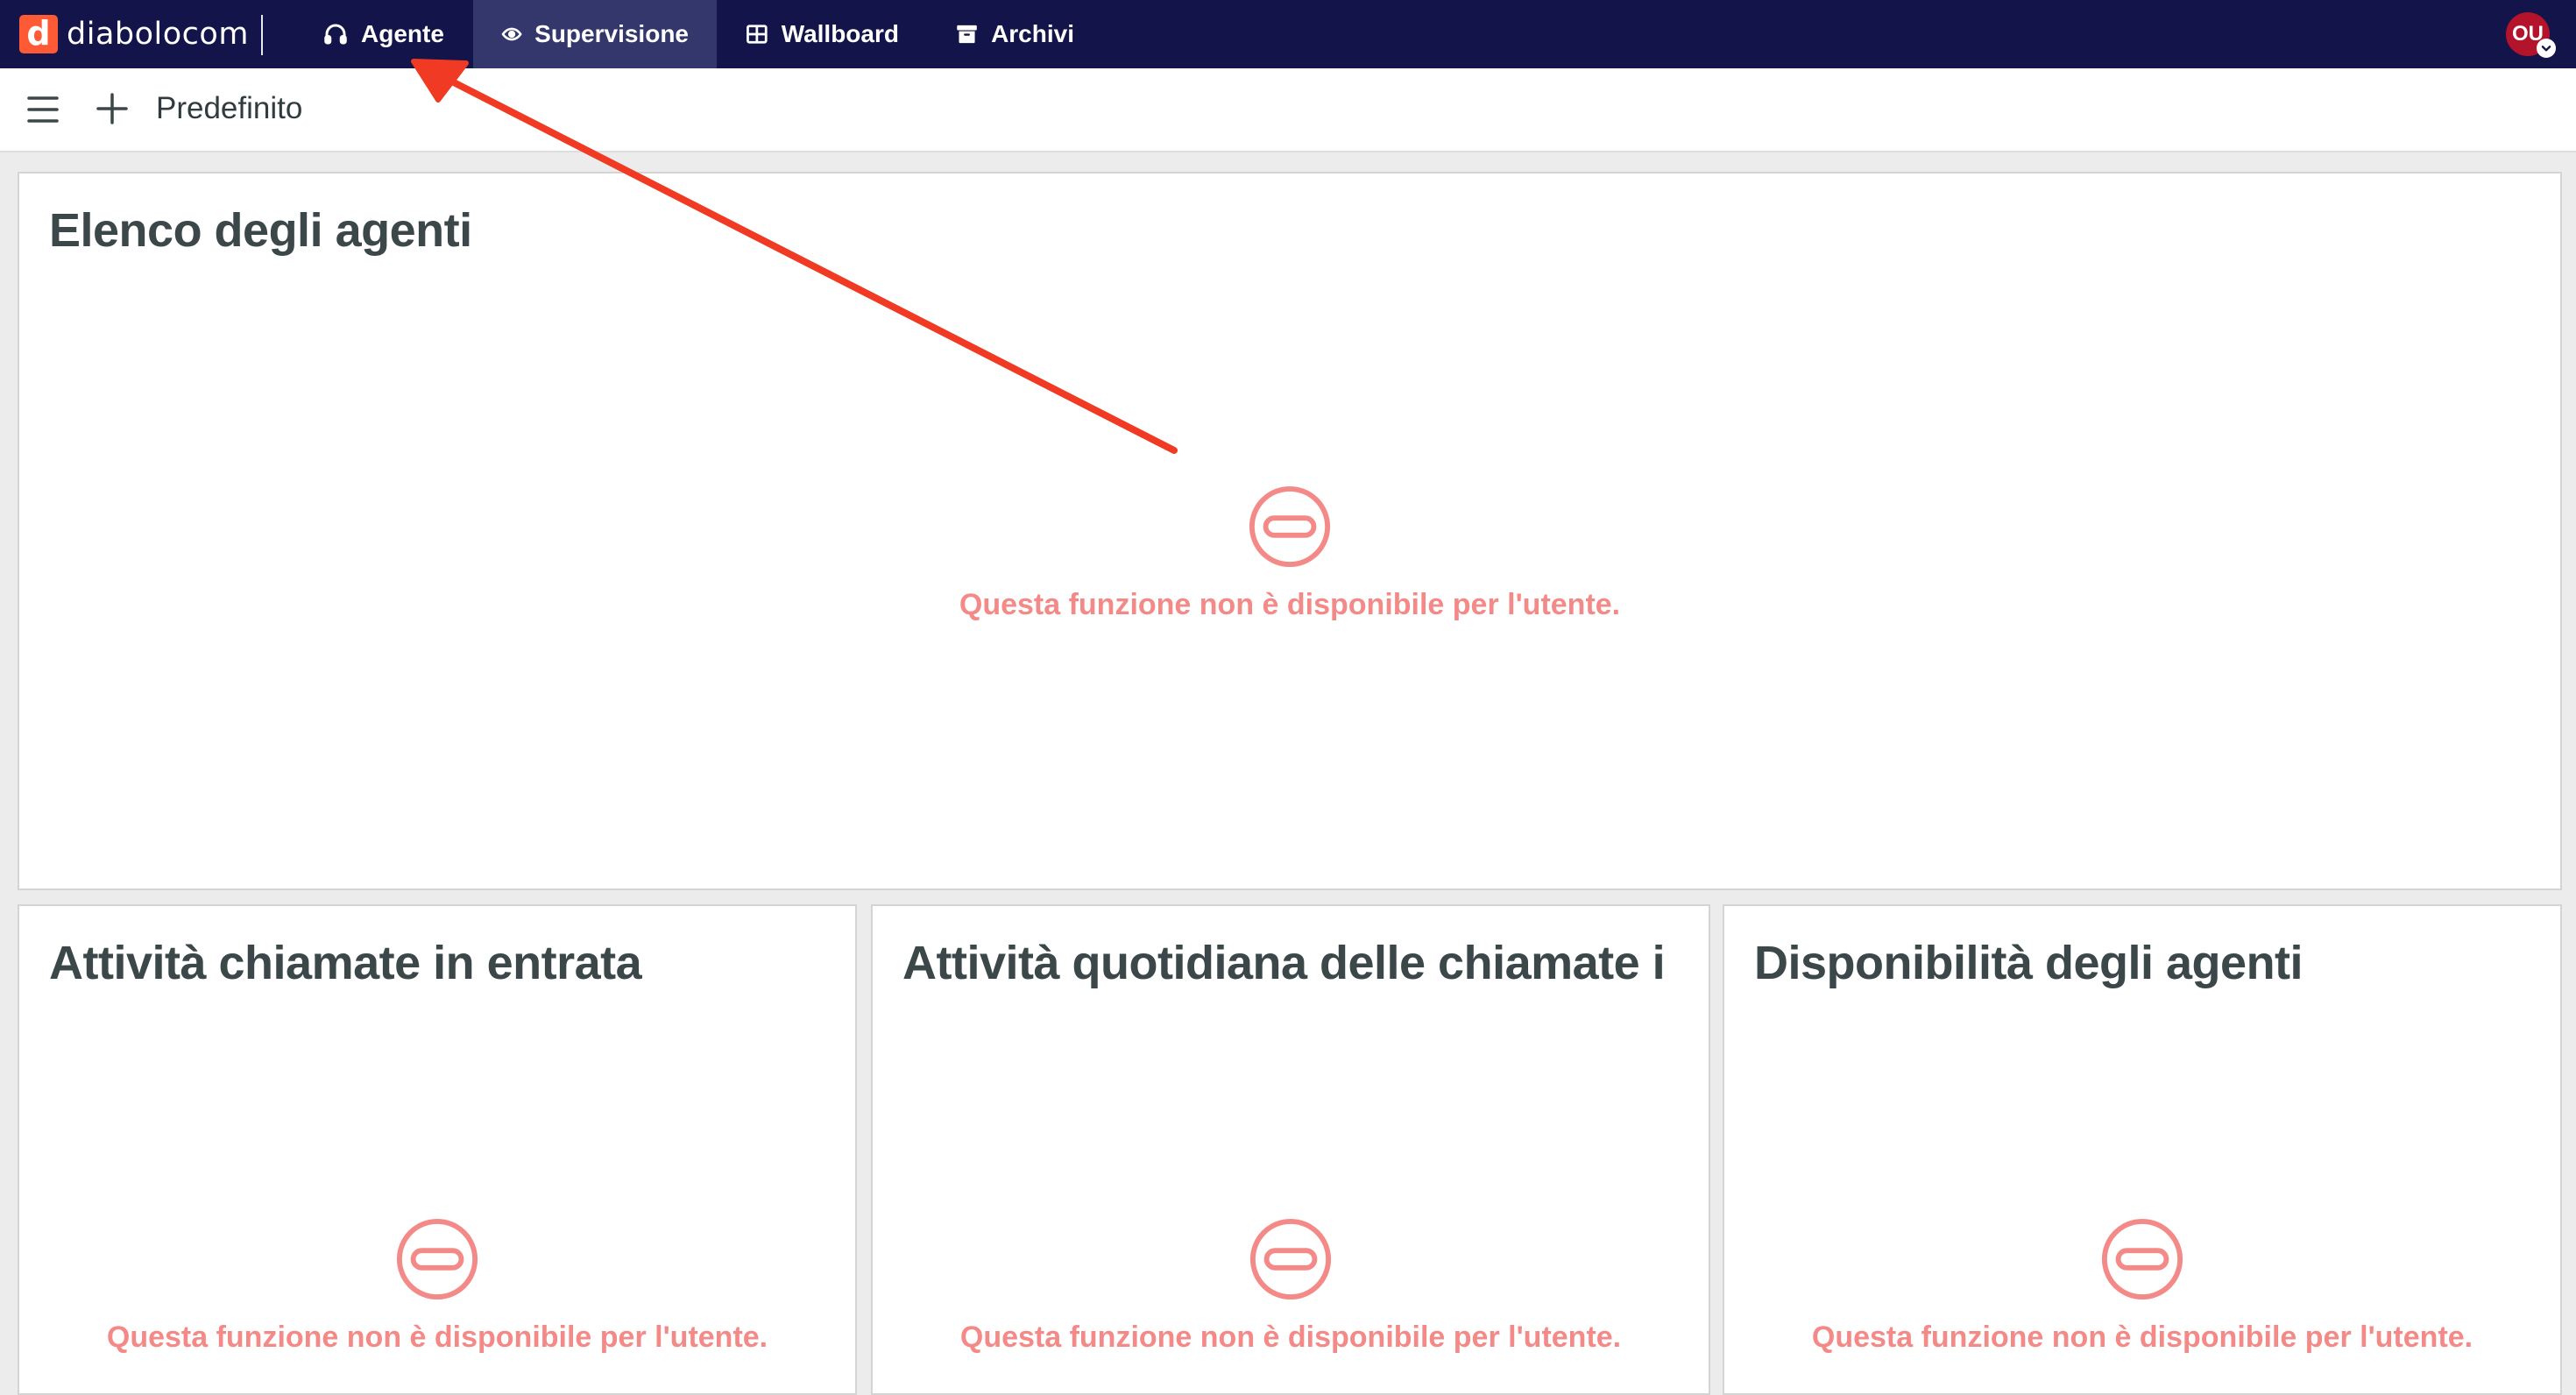  I want to click on panel-title: Disponibilità degli agenti, so click(2029, 963).